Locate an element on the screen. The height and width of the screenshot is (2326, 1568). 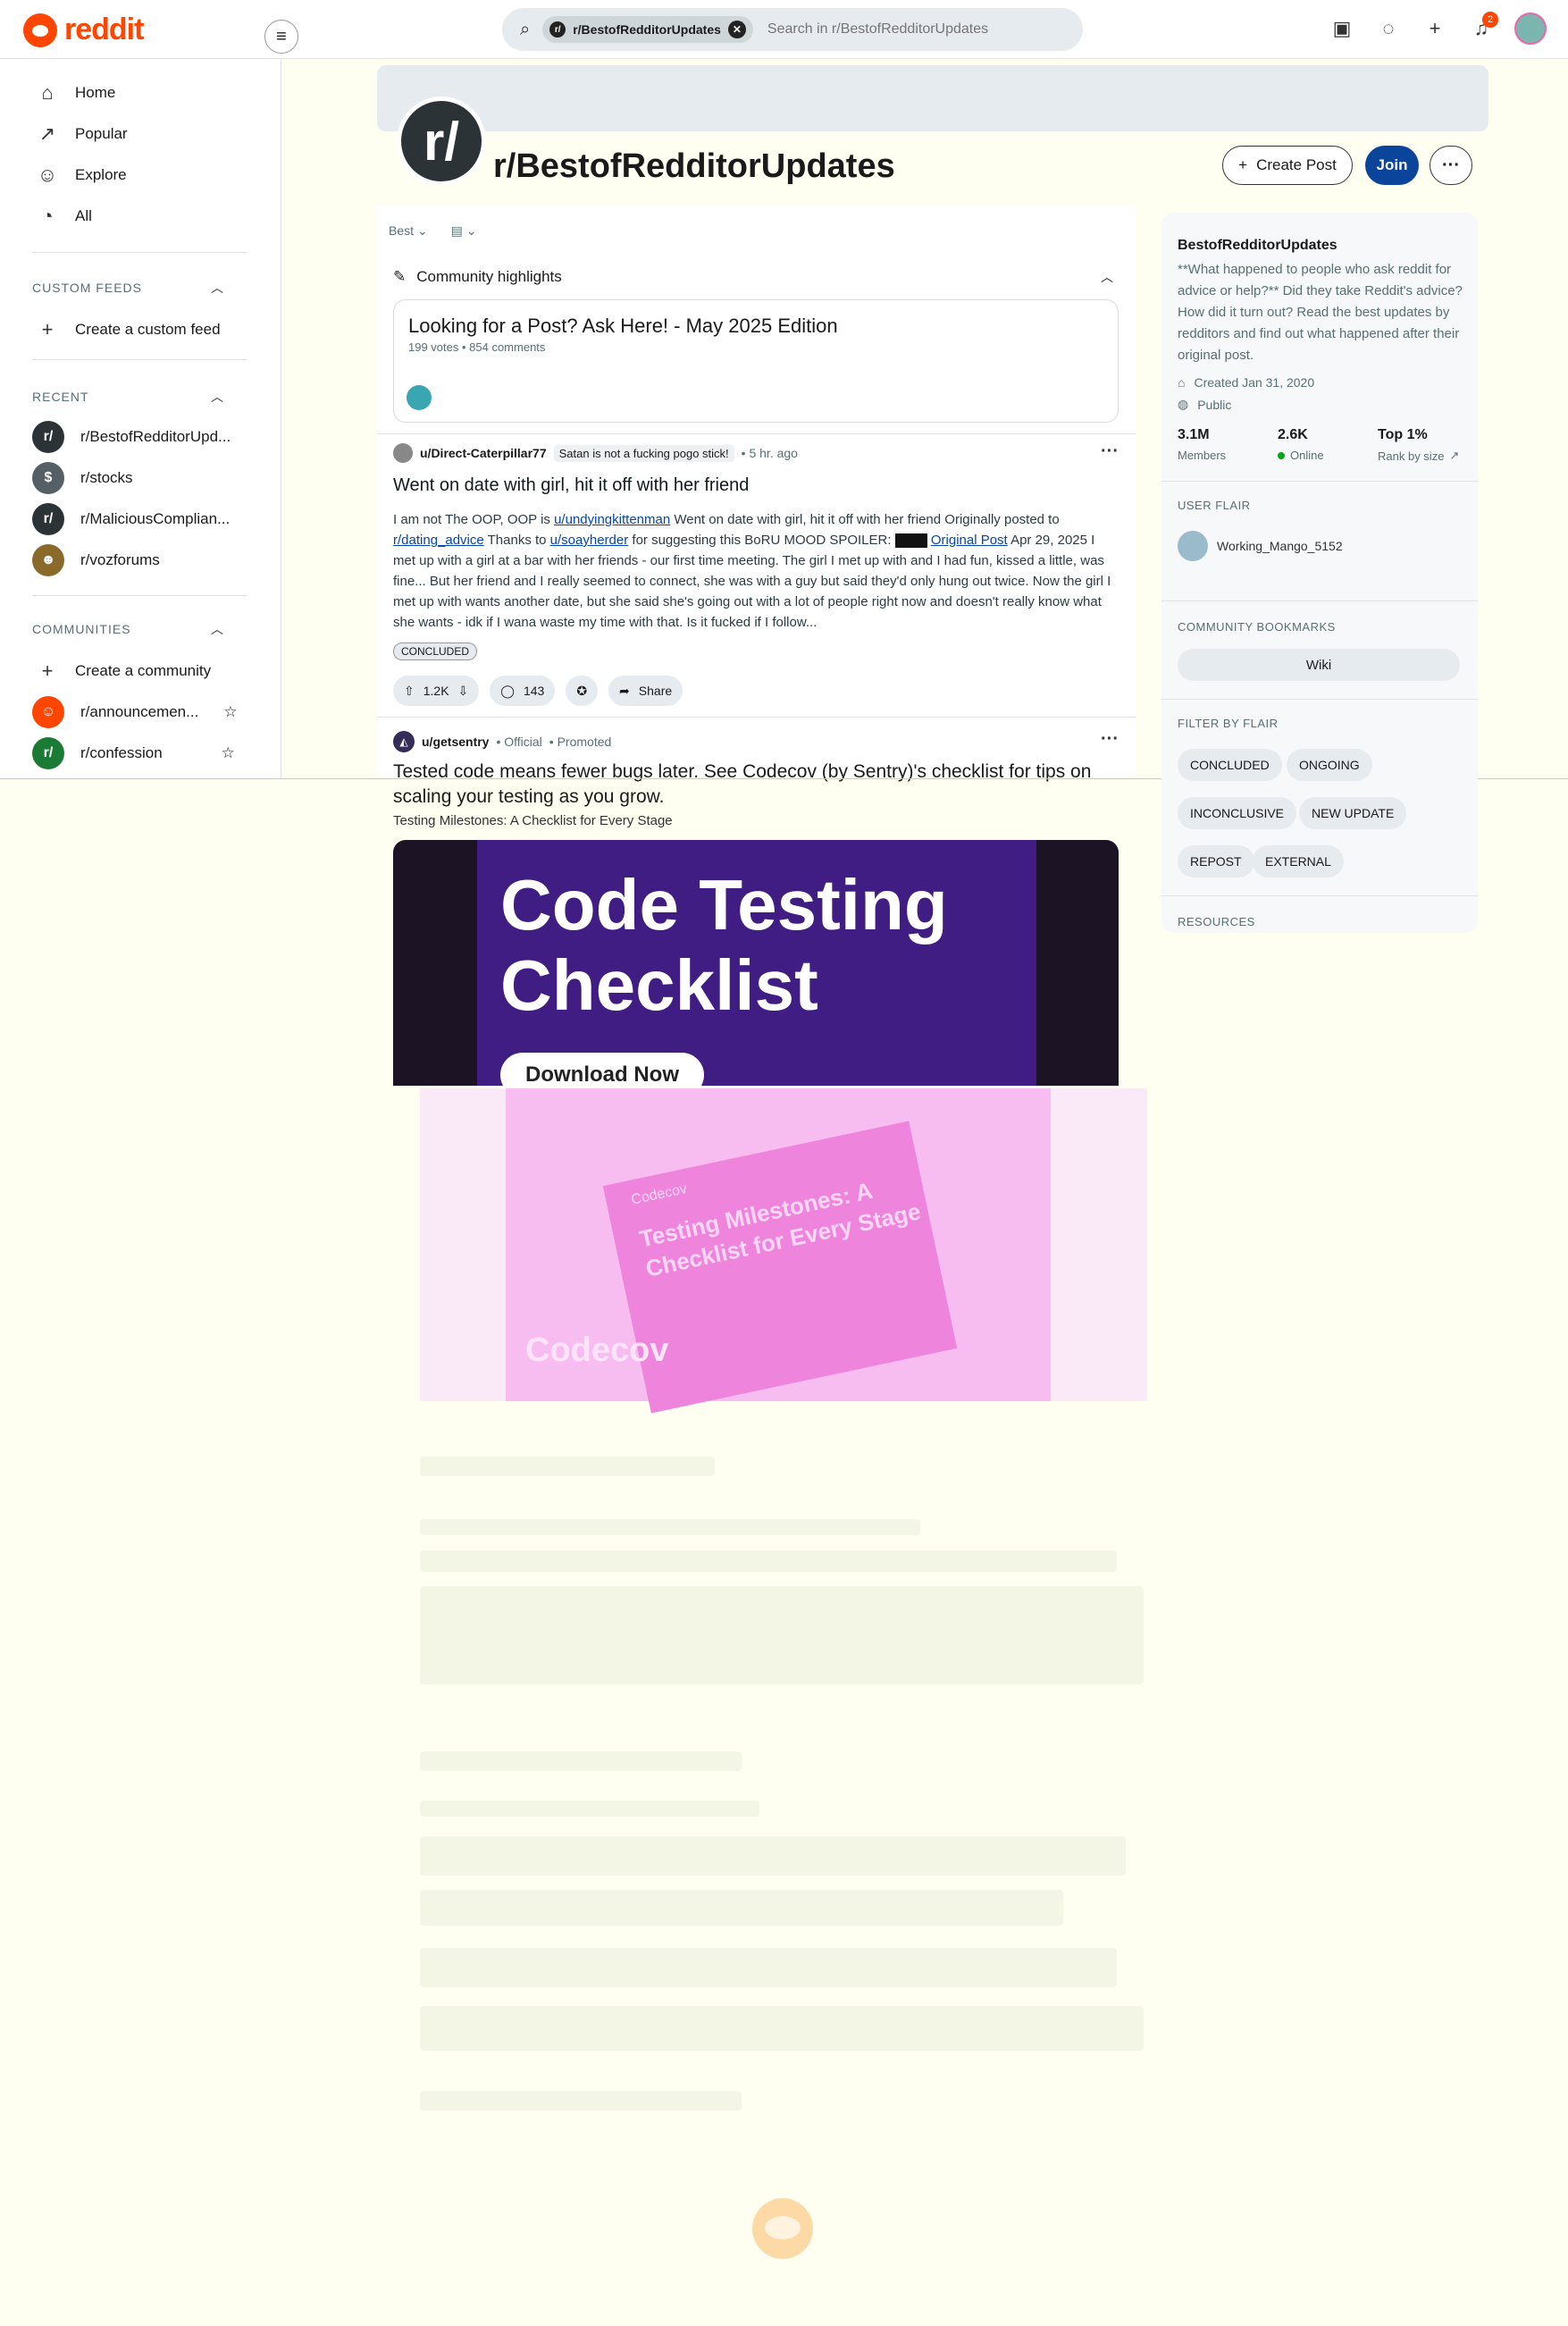
card-view-icon: ▤ is located at coordinates (456, 231).